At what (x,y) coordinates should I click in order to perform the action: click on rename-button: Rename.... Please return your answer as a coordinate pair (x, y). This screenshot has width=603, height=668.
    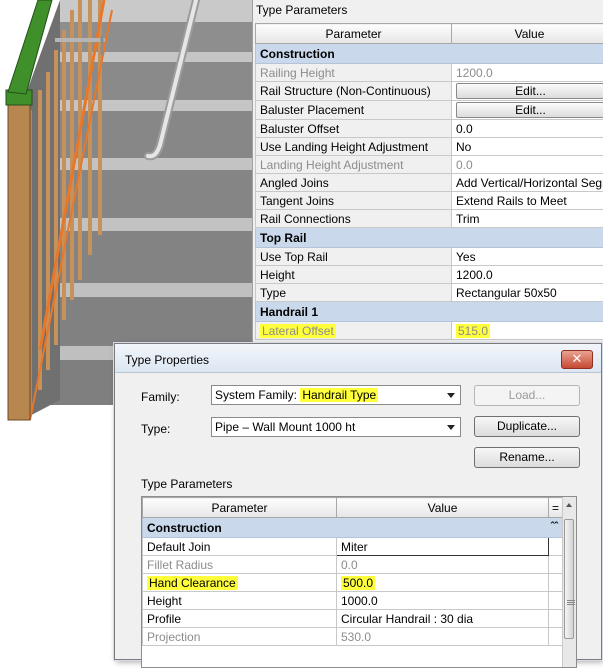
    Looking at the image, I should click on (527, 457).